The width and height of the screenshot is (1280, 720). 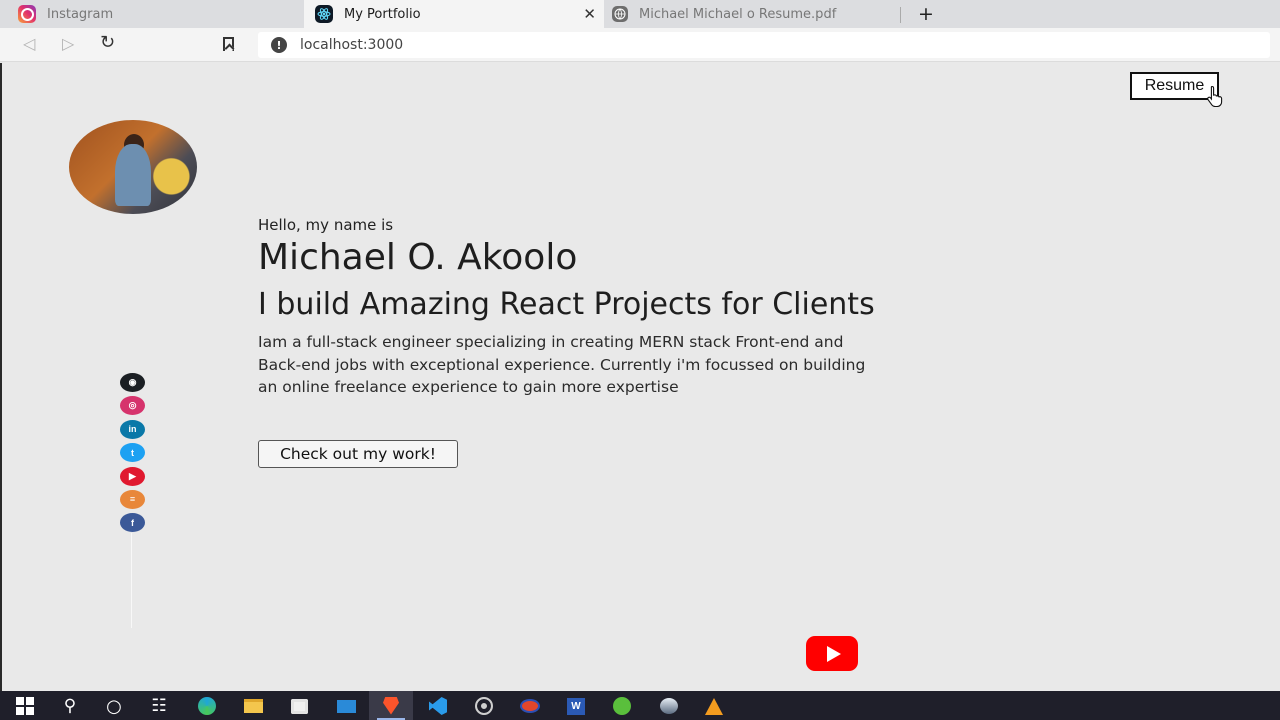 I want to click on cortana-icon: ○, so click(x=114, y=706).